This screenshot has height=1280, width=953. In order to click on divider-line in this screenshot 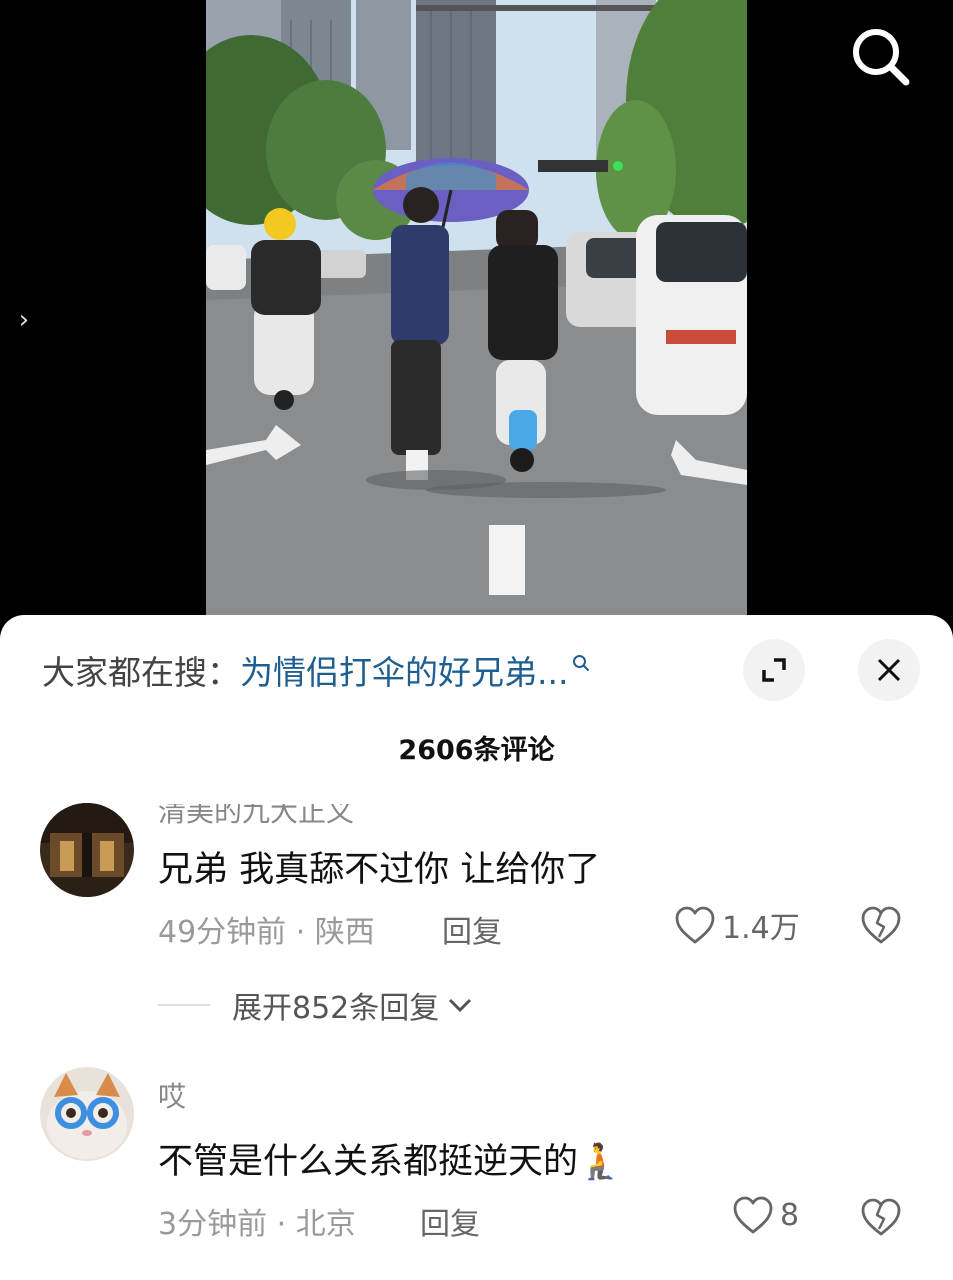, I will do `click(184, 1005)`.